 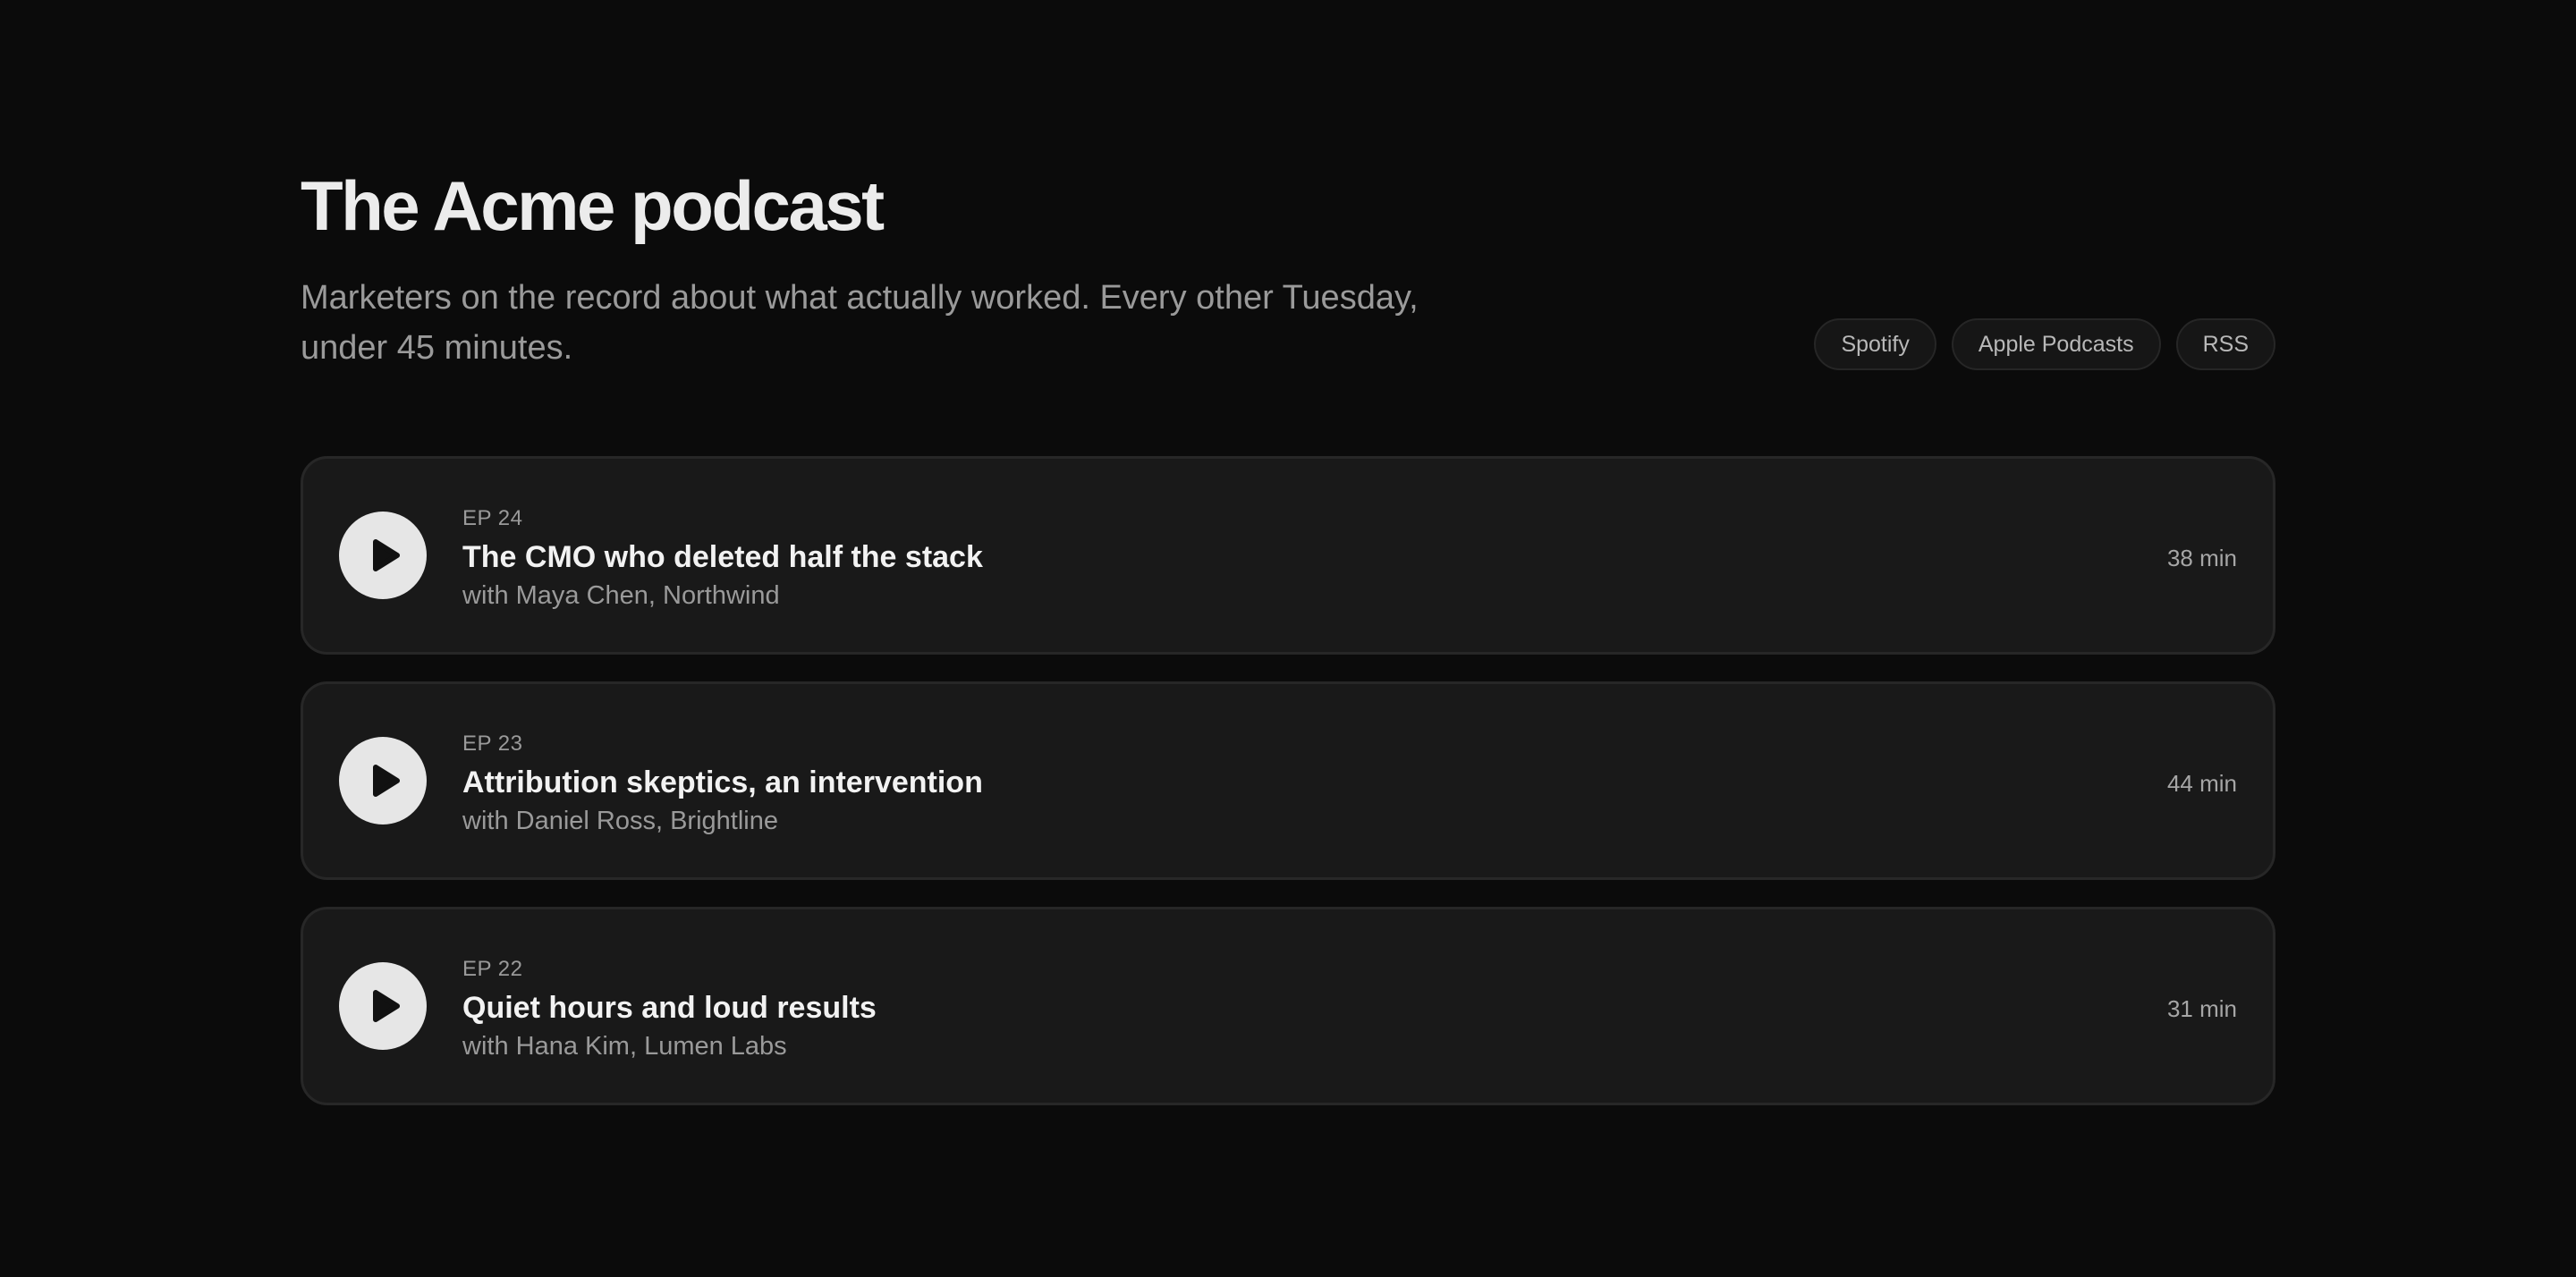 What do you see at coordinates (593, 205) in the screenshot?
I see `page-title: The Acme podcast` at bounding box center [593, 205].